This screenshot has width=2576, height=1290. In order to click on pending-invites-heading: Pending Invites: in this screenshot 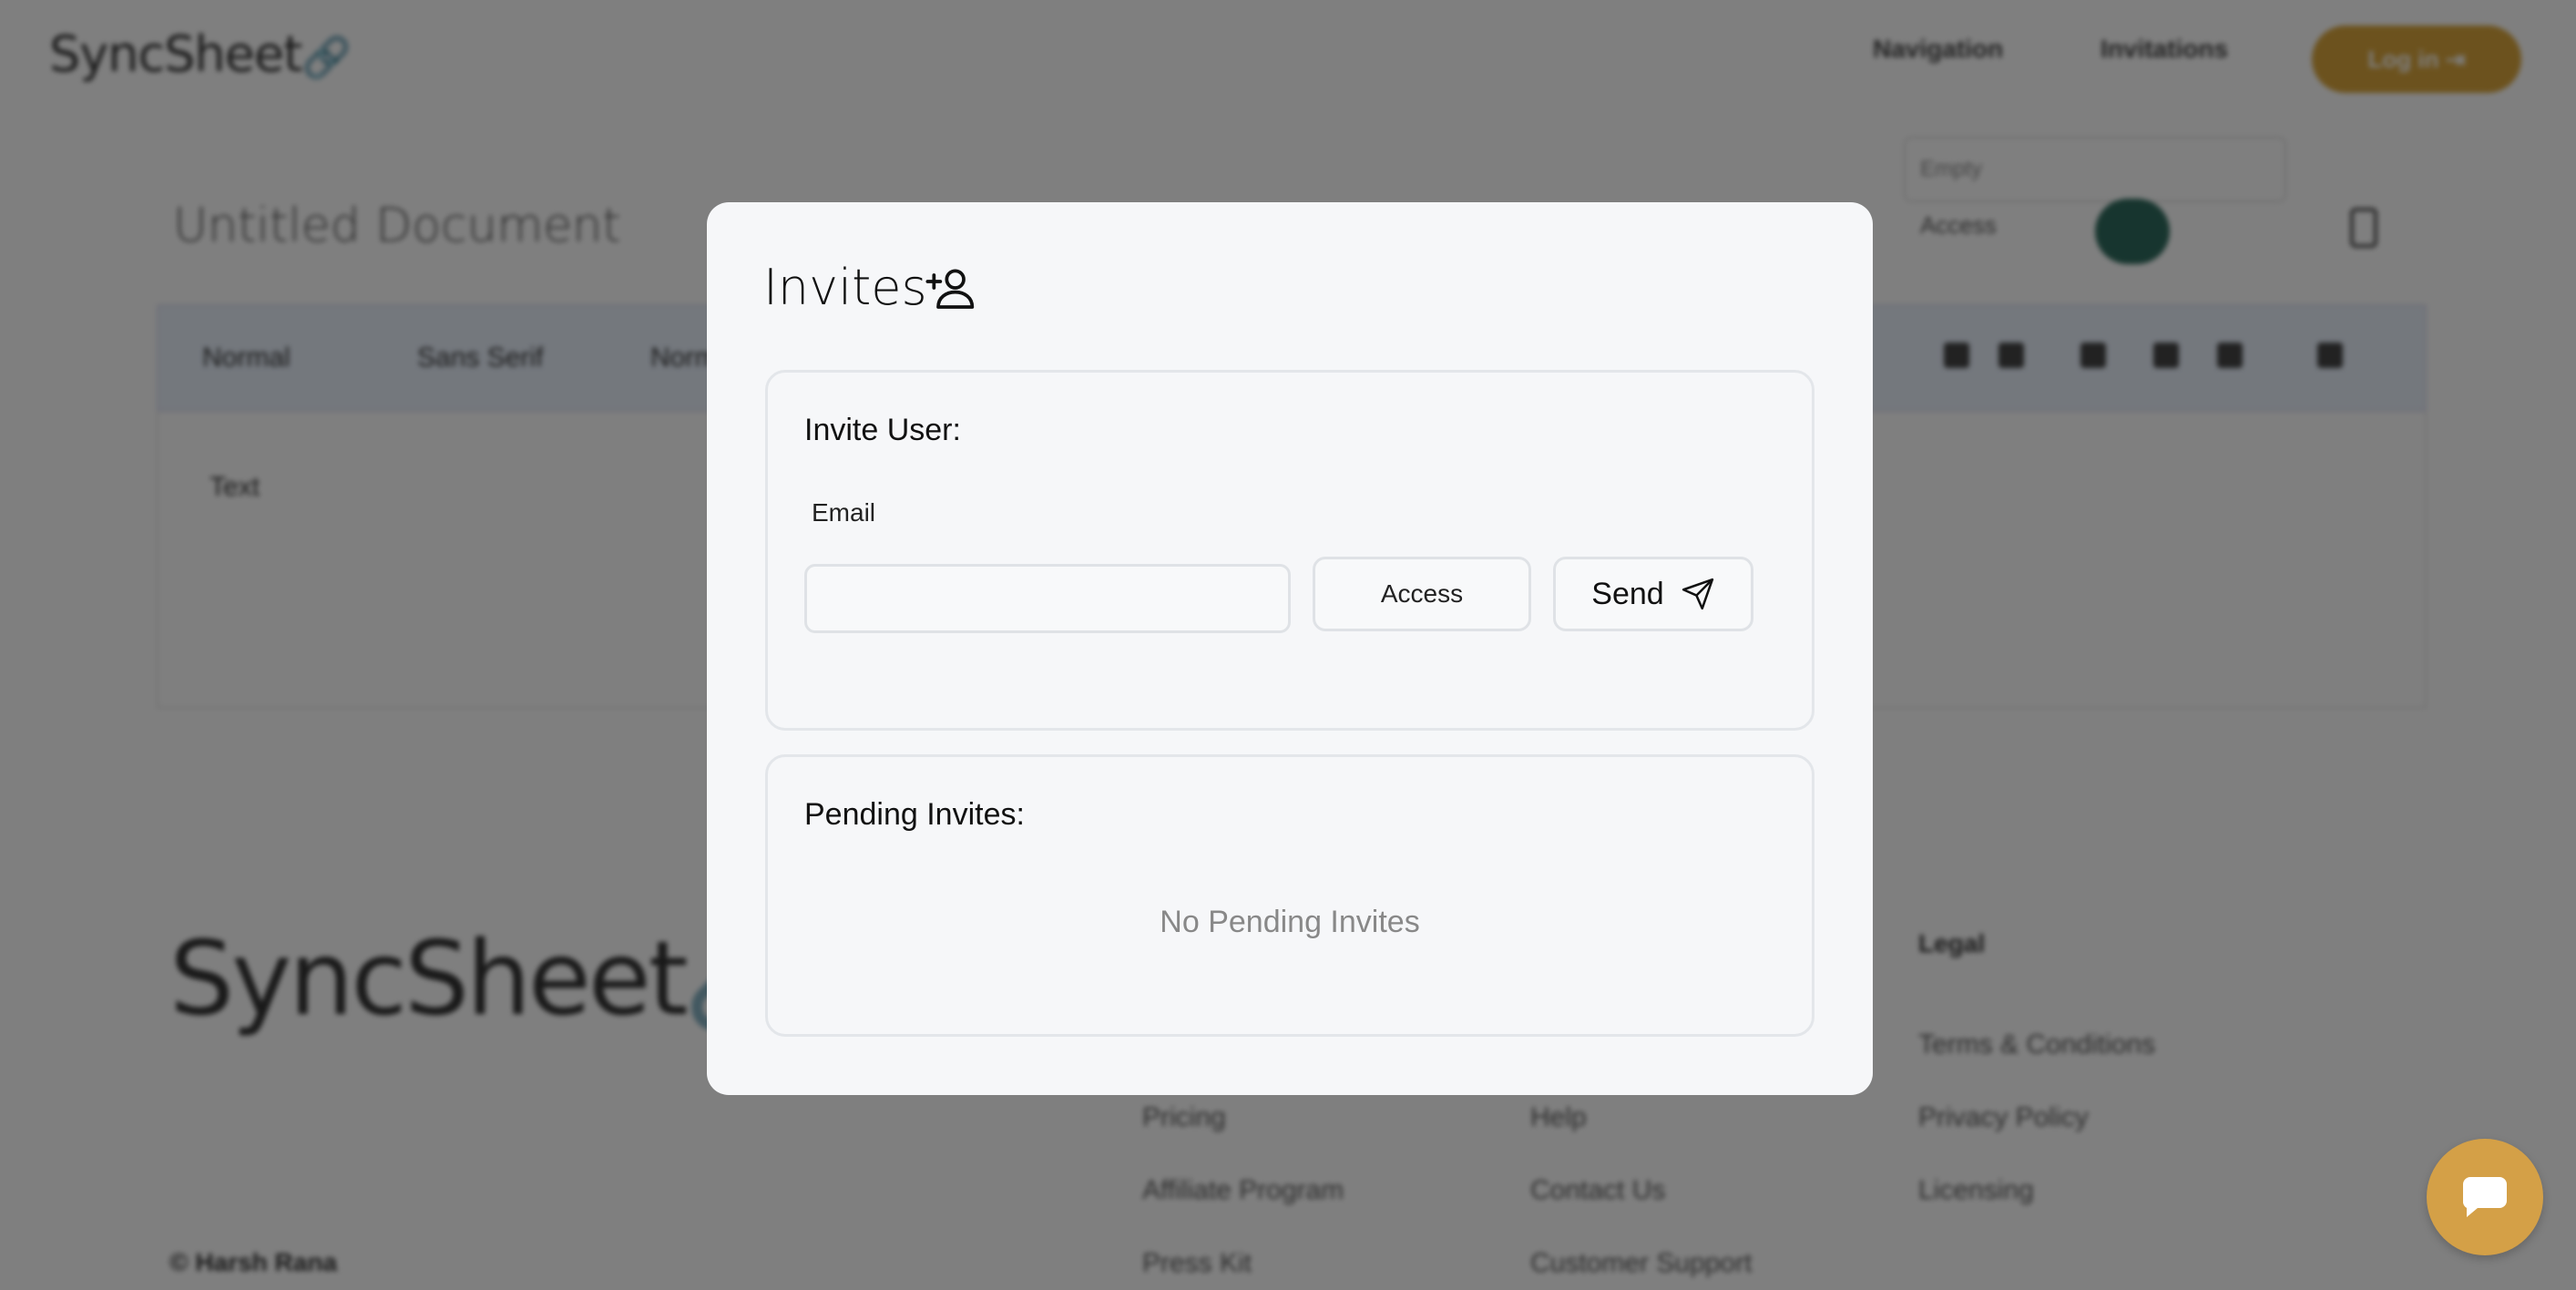, I will do `click(914, 814)`.